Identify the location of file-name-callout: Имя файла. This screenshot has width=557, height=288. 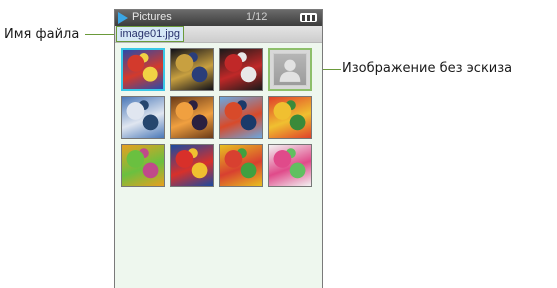
(42, 34).